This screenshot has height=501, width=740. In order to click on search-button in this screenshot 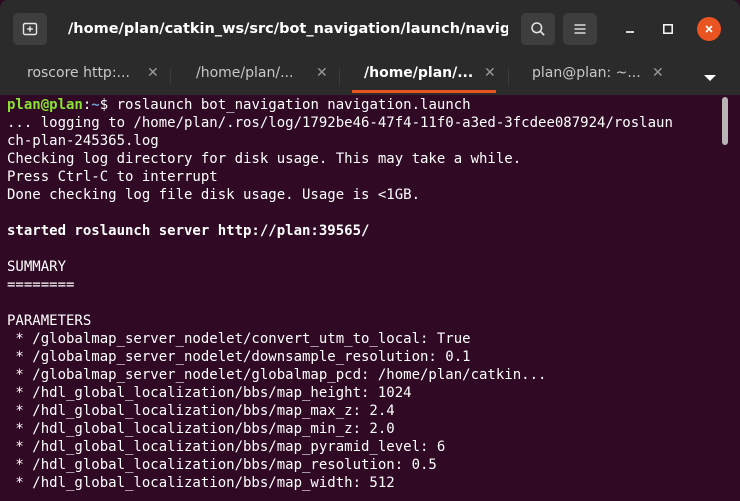, I will do `click(538, 29)`.